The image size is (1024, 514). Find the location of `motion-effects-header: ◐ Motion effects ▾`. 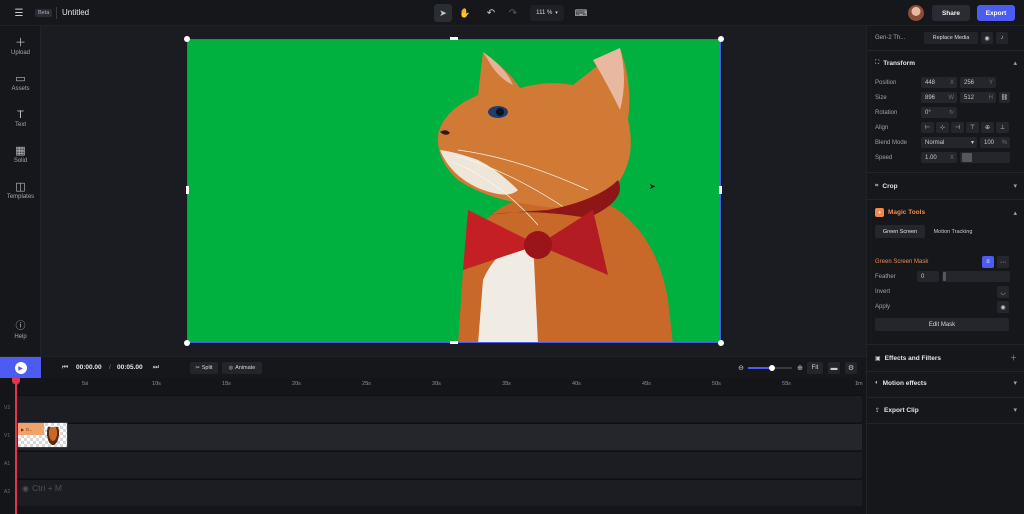

motion-effects-header: ◐ Motion effects ▾ is located at coordinates (946, 383).